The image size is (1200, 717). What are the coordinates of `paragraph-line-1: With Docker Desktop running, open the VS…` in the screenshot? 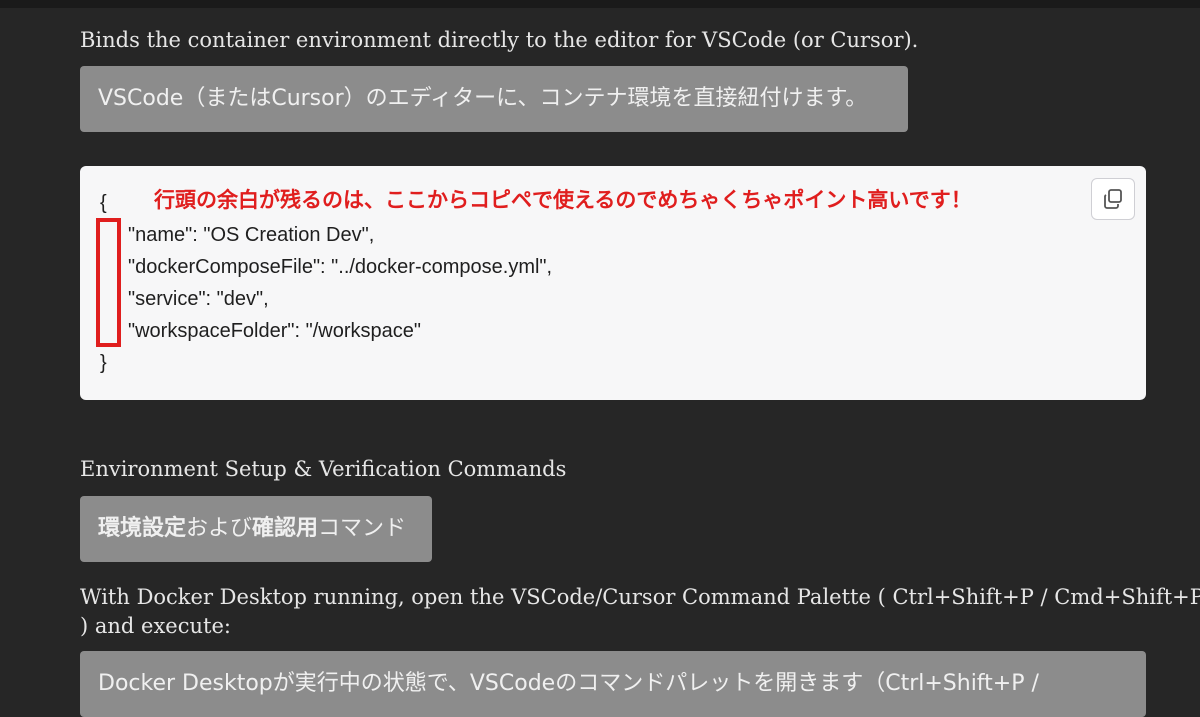 It's located at (640, 597).